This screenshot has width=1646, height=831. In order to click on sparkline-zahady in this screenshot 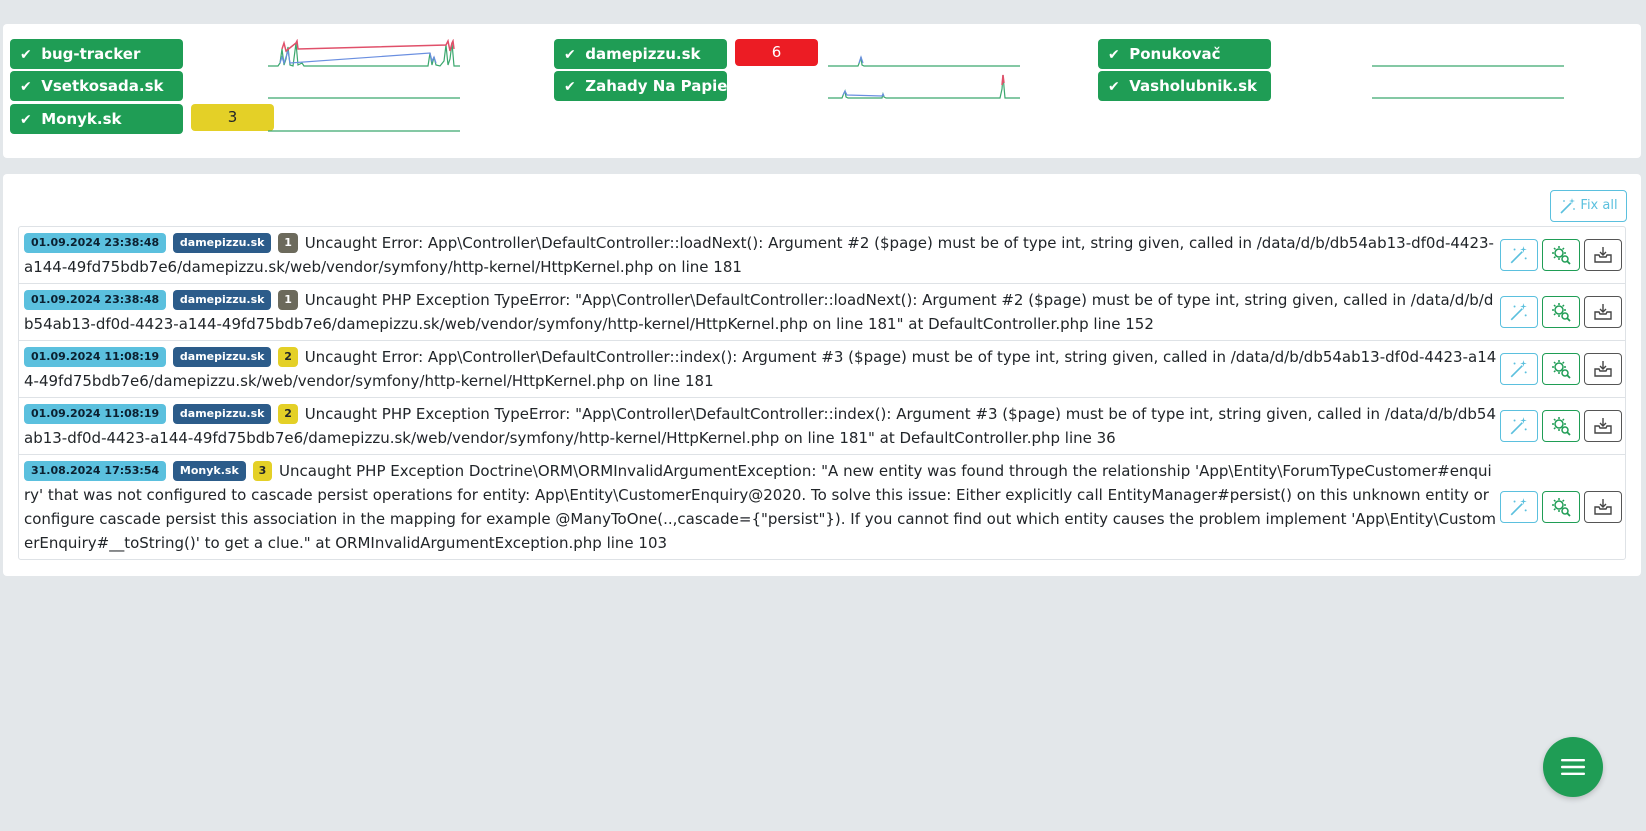, I will do `click(924, 86)`.